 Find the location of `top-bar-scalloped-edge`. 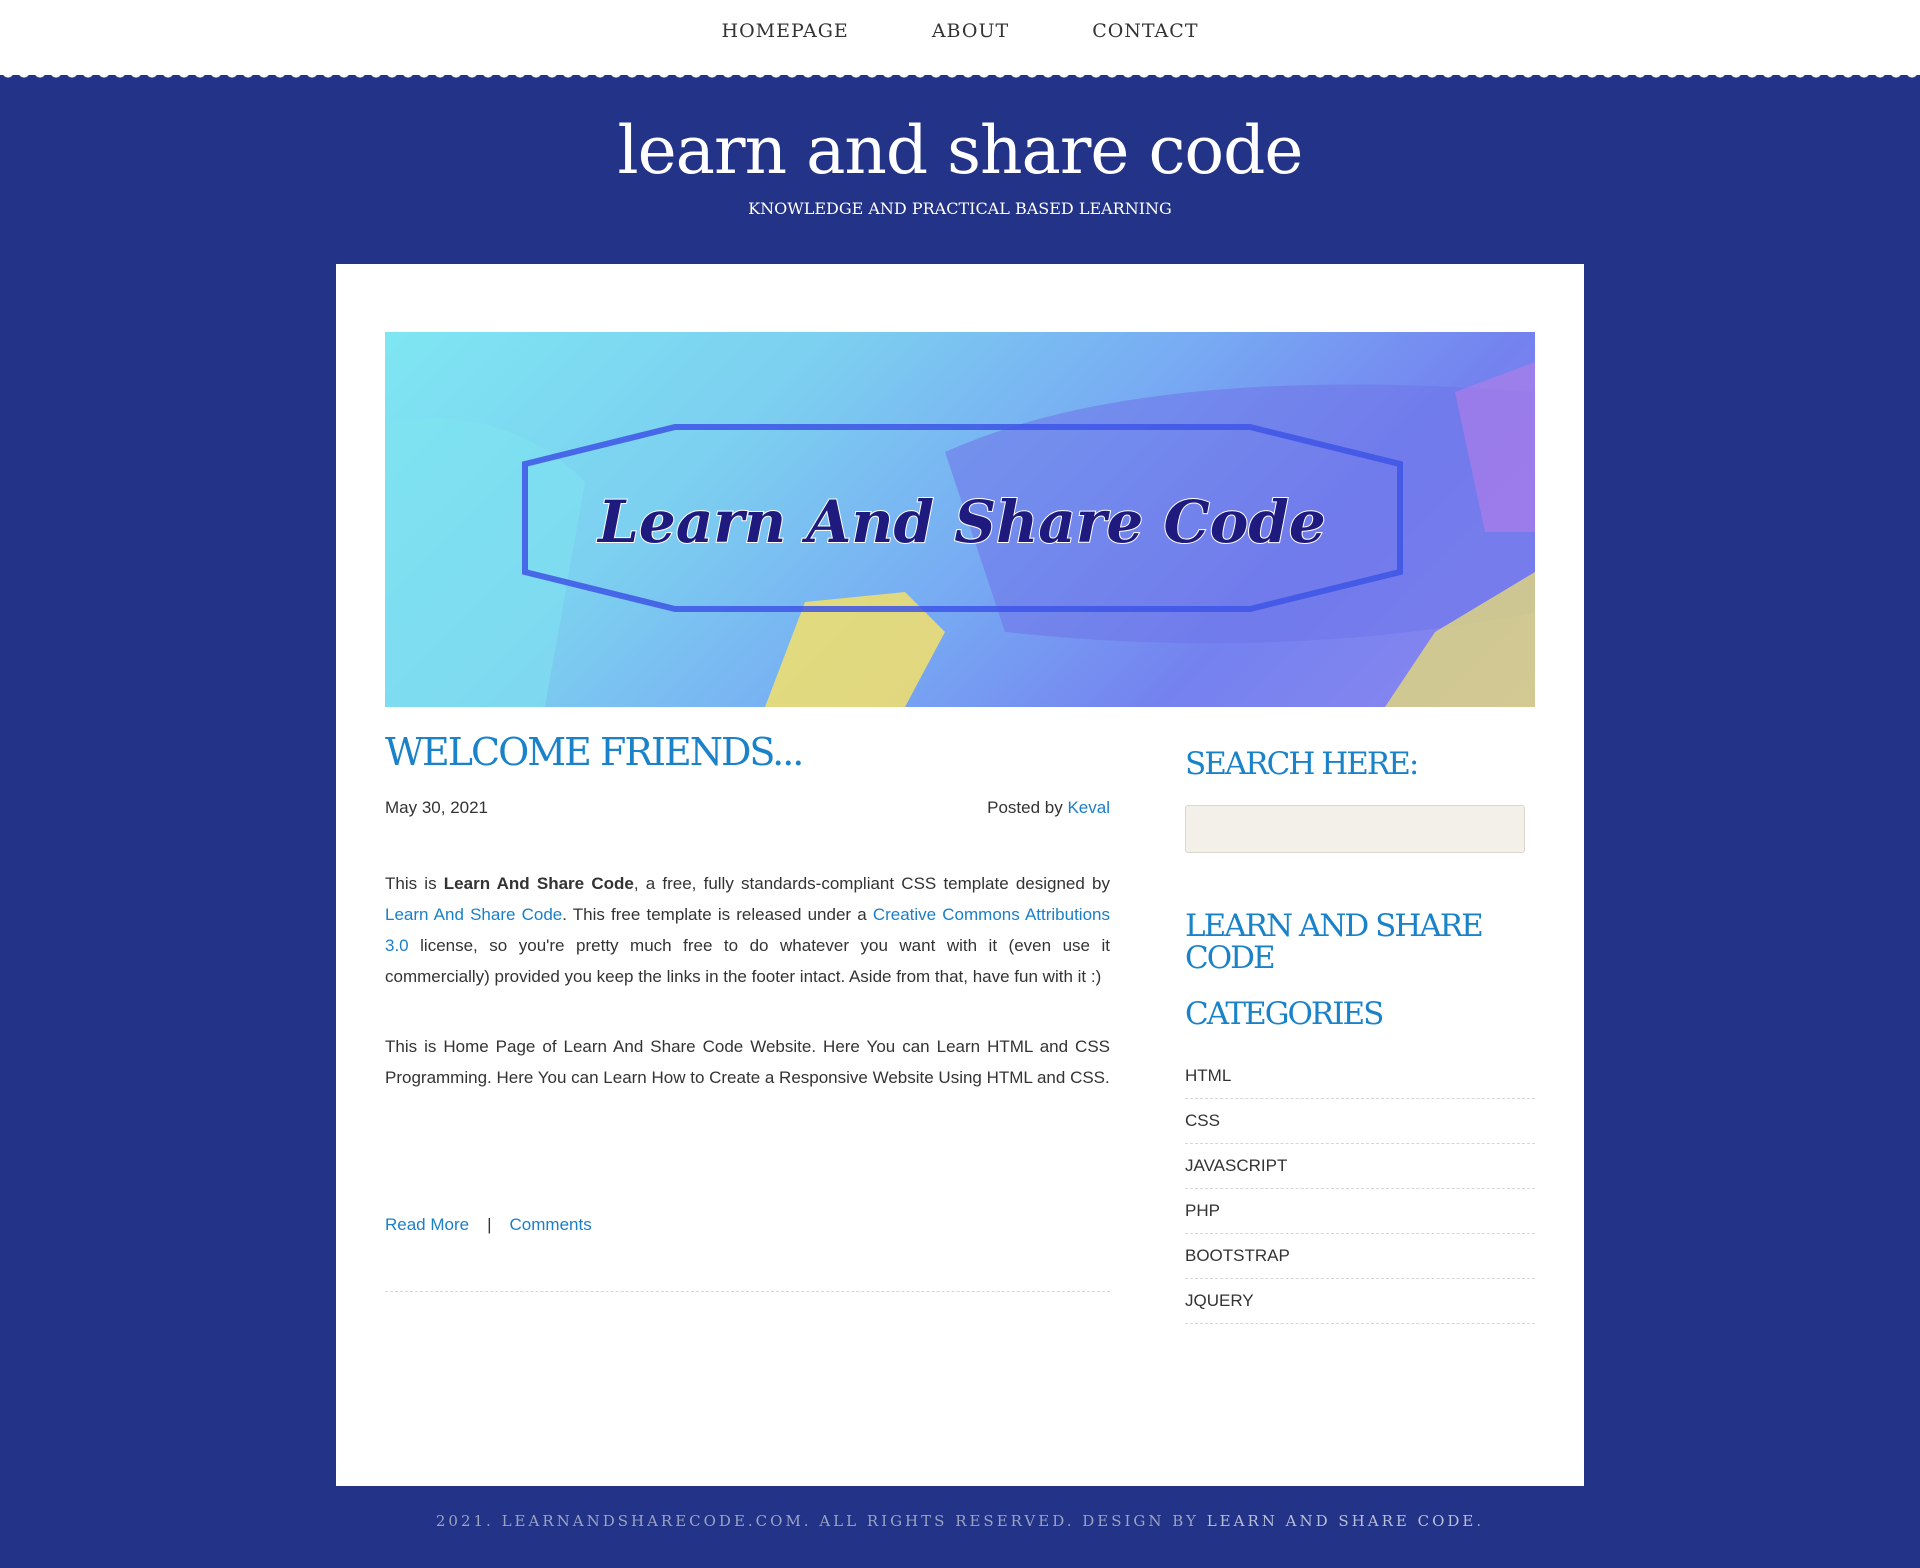

top-bar-scalloped-edge is located at coordinates (960, 72).